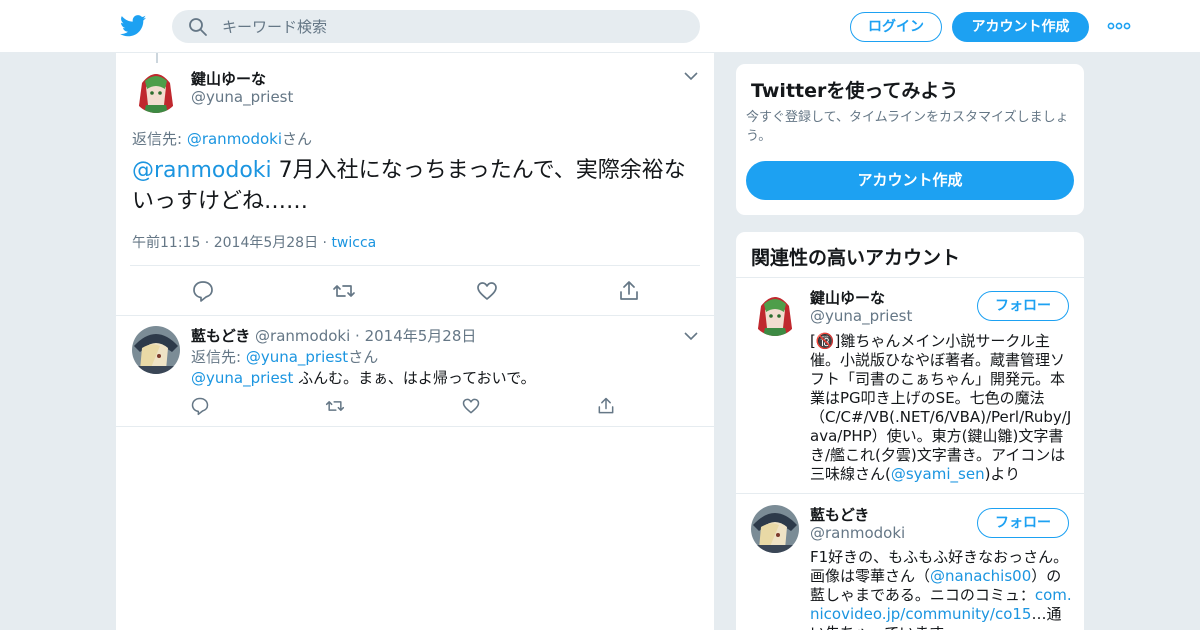 This screenshot has height=630, width=1200. I want to click on mention-link: @ranmodoki, so click(202, 170).